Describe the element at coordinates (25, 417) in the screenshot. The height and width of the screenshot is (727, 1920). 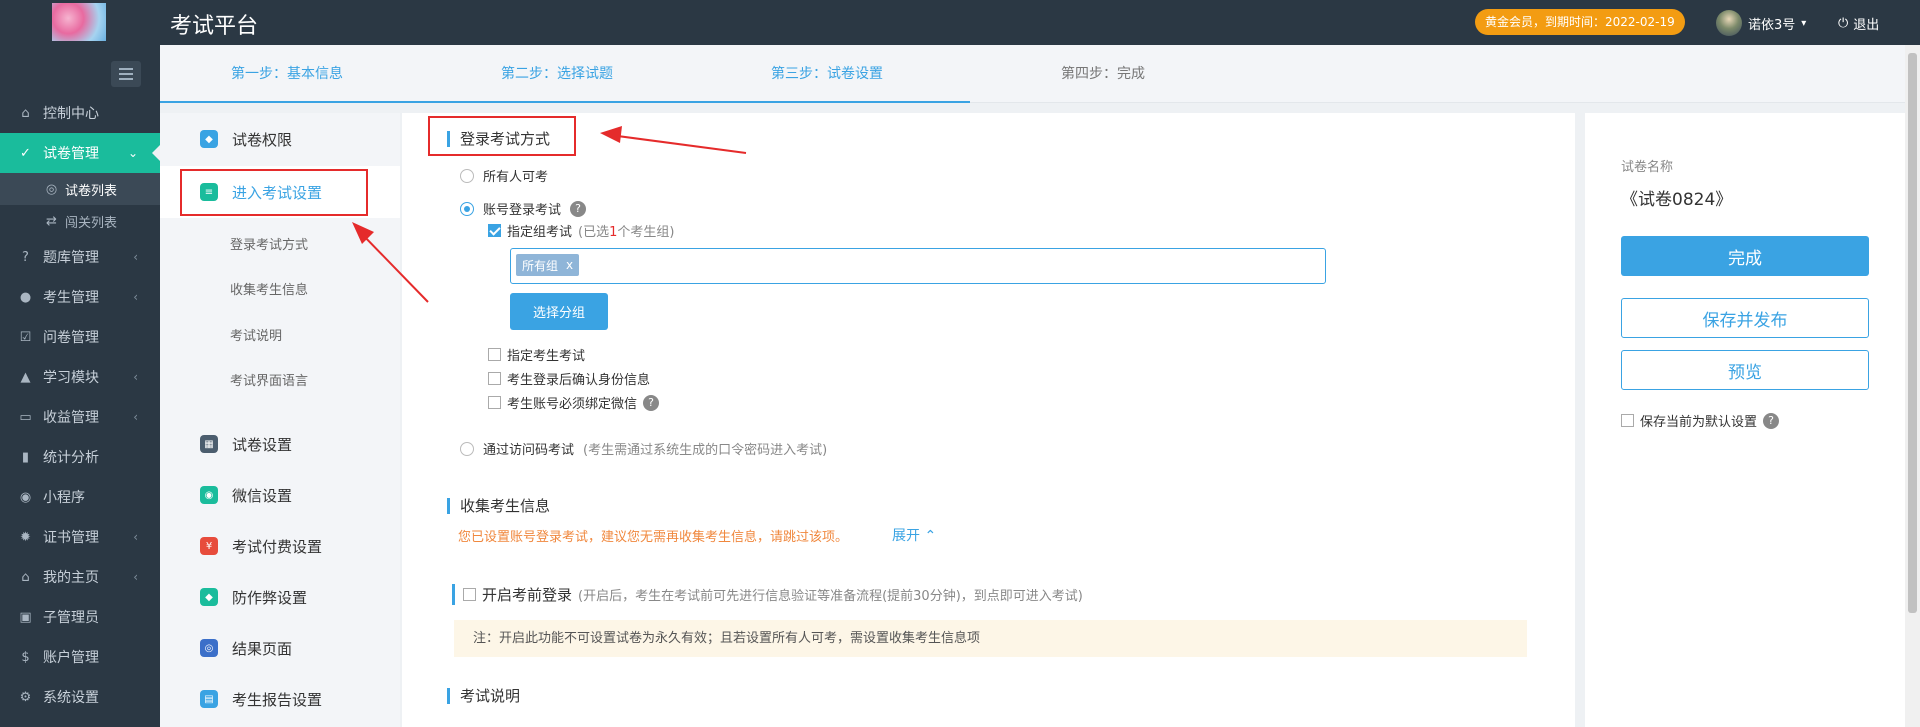
I see `money-icon: ▭` at that location.